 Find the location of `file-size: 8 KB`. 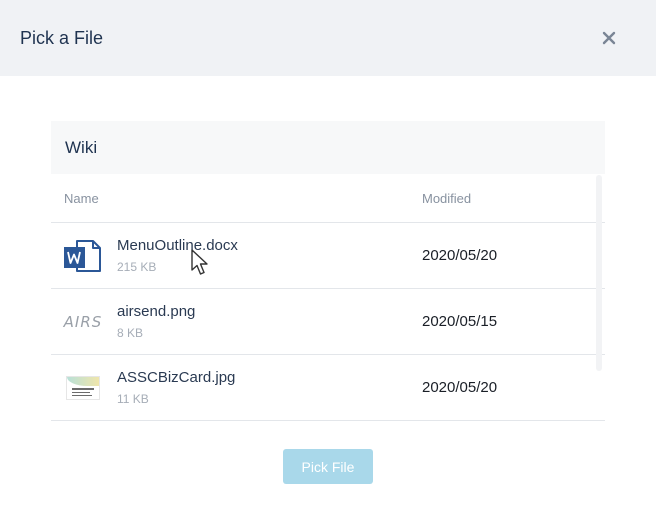

file-size: 8 KB is located at coordinates (130, 332).